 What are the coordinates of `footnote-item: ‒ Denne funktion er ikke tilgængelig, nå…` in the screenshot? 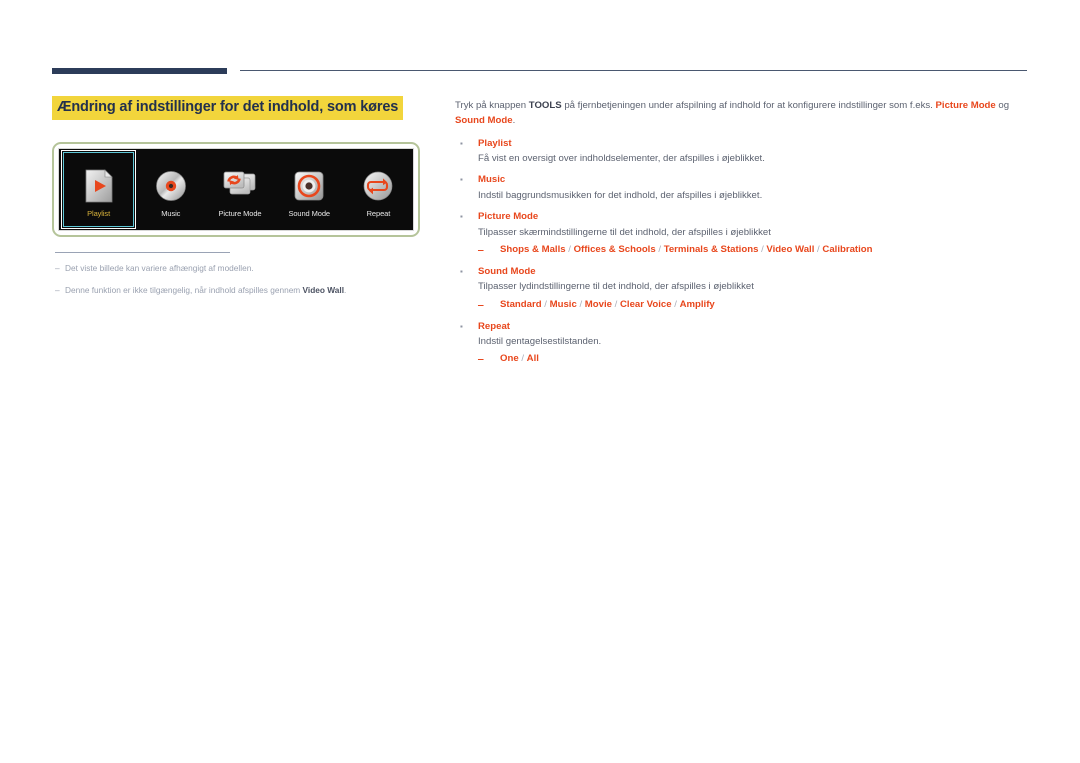 It's located at (240, 290).